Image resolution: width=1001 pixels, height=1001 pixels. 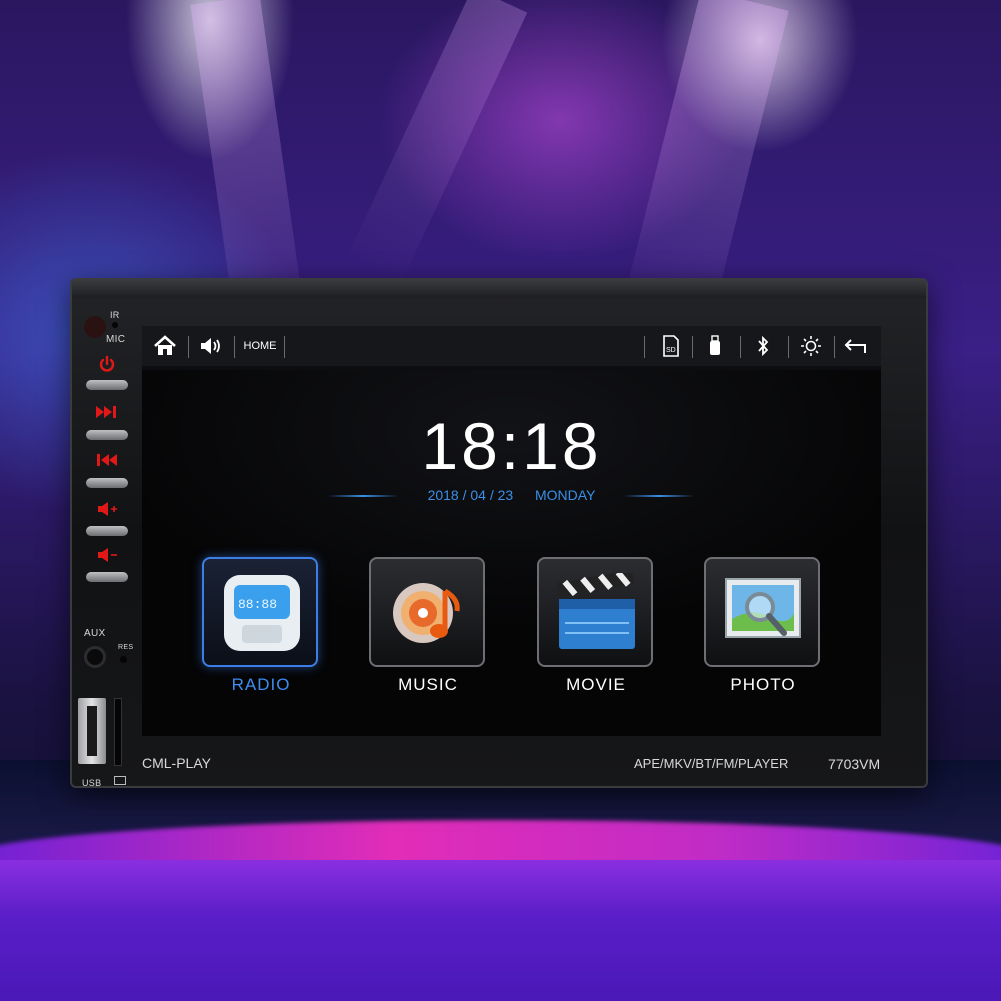 I want to click on clock-time: 18:18, so click(x=511, y=446).